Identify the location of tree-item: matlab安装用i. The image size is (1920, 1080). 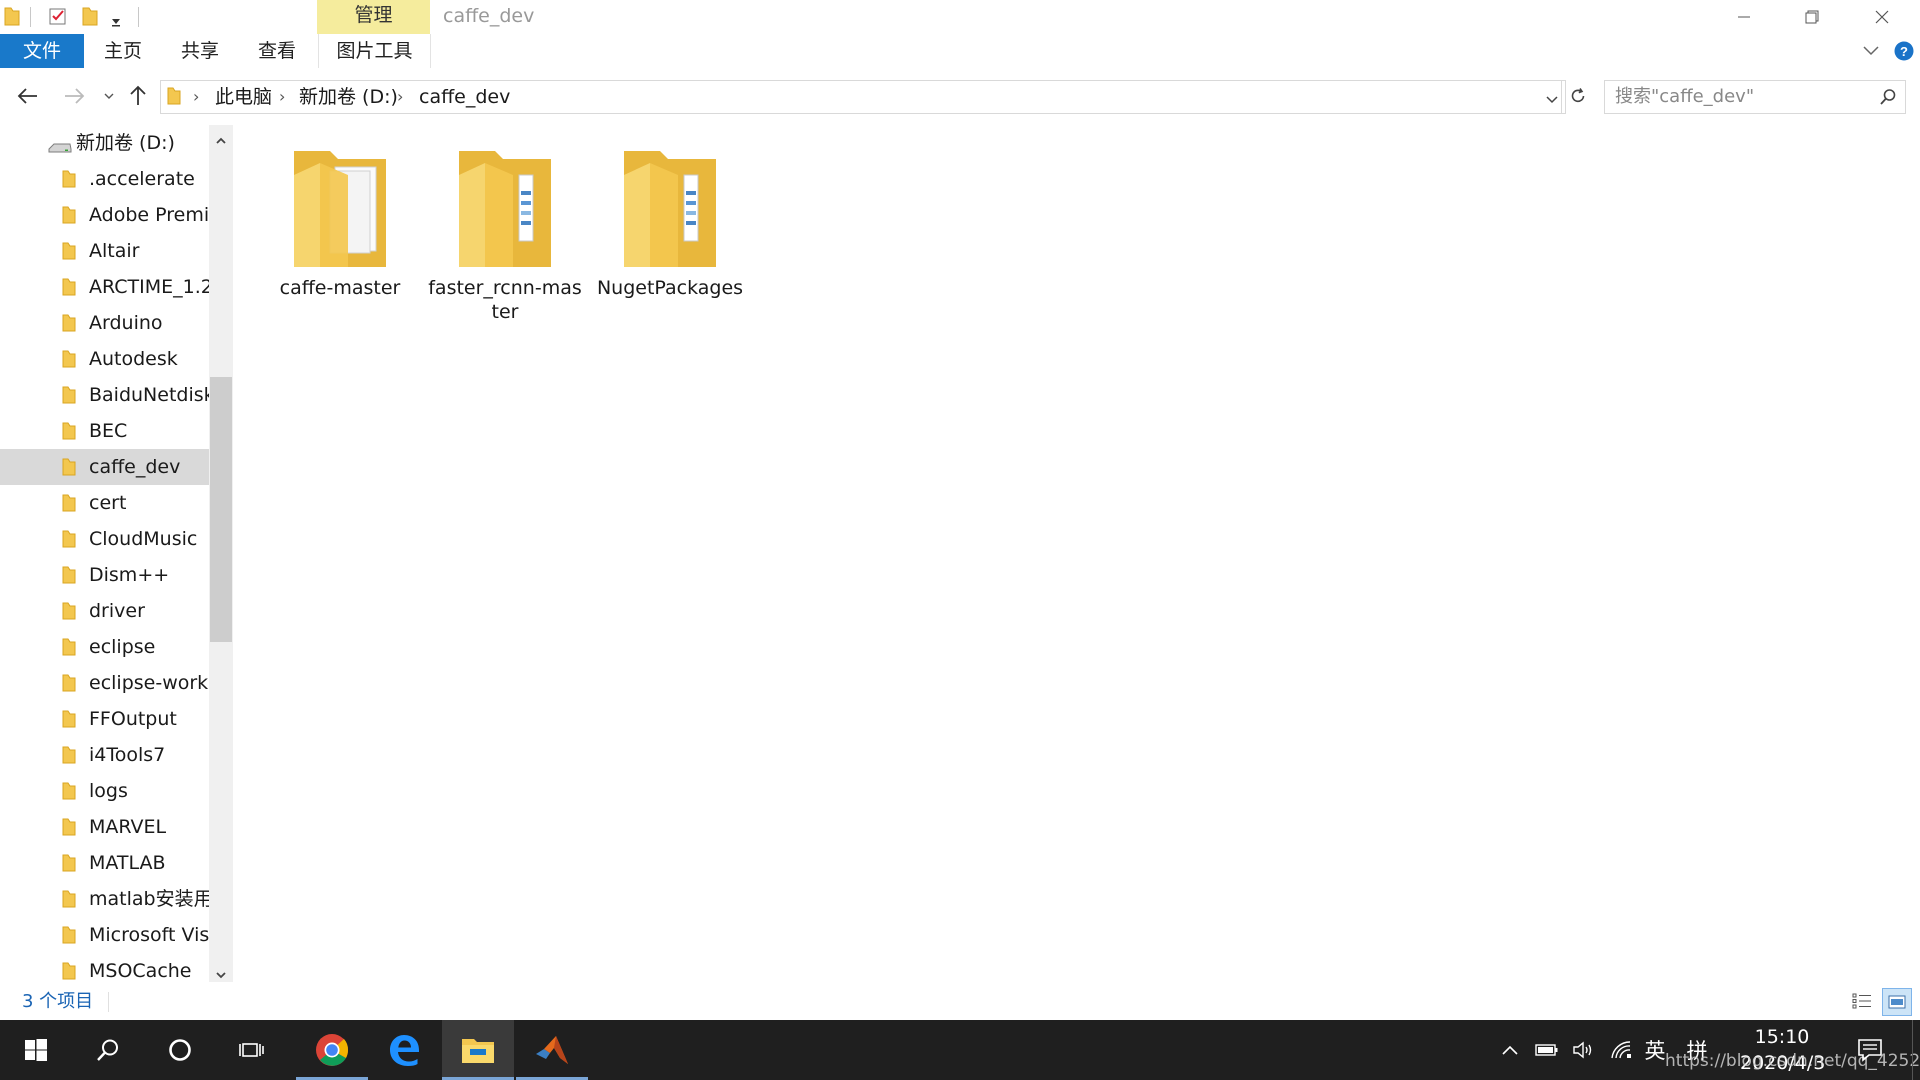
(109, 899).